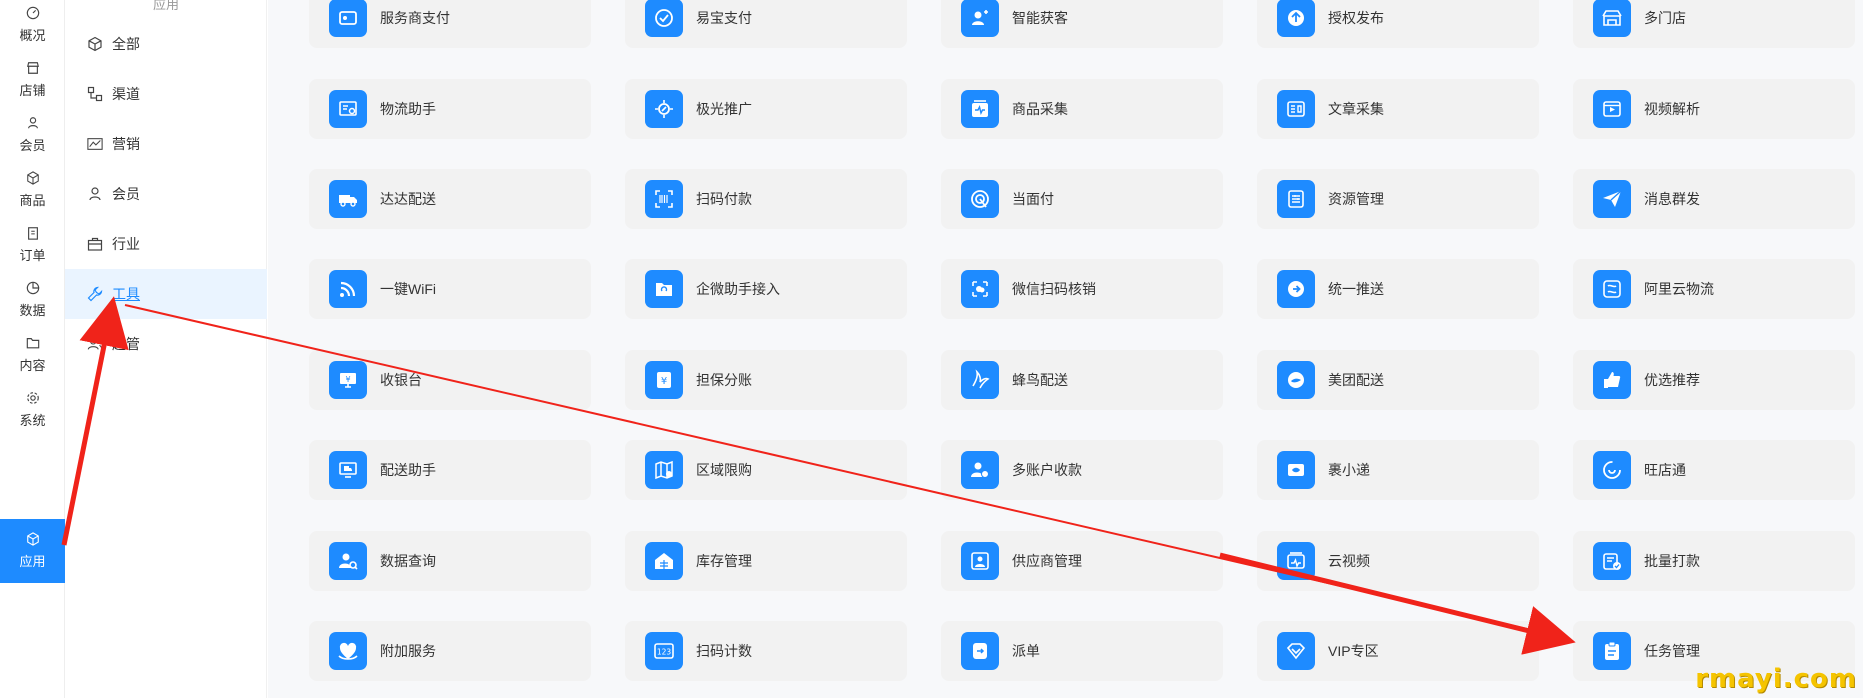  I want to click on app-card: 企微助手接入, so click(766, 289).